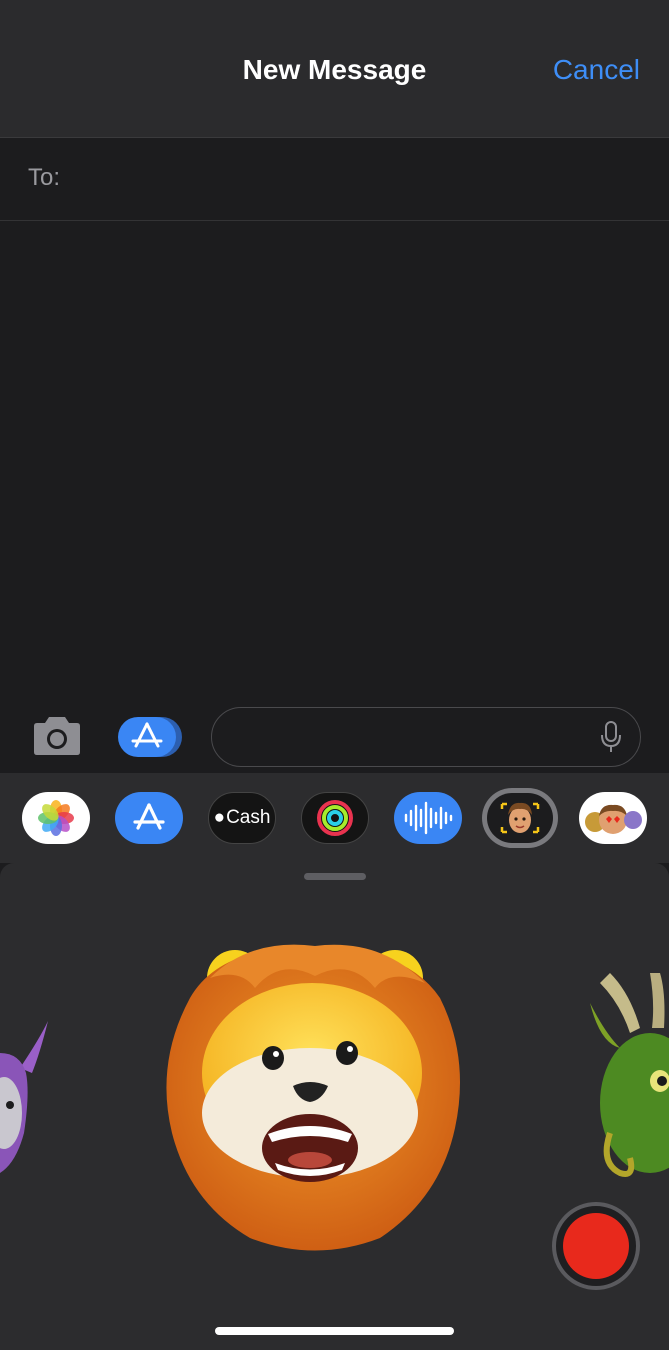 This screenshot has height=1350, width=669. What do you see at coordinates (520, 818) in the screenshot?
I see `memoji-icon` at bounding box center [520, 818].